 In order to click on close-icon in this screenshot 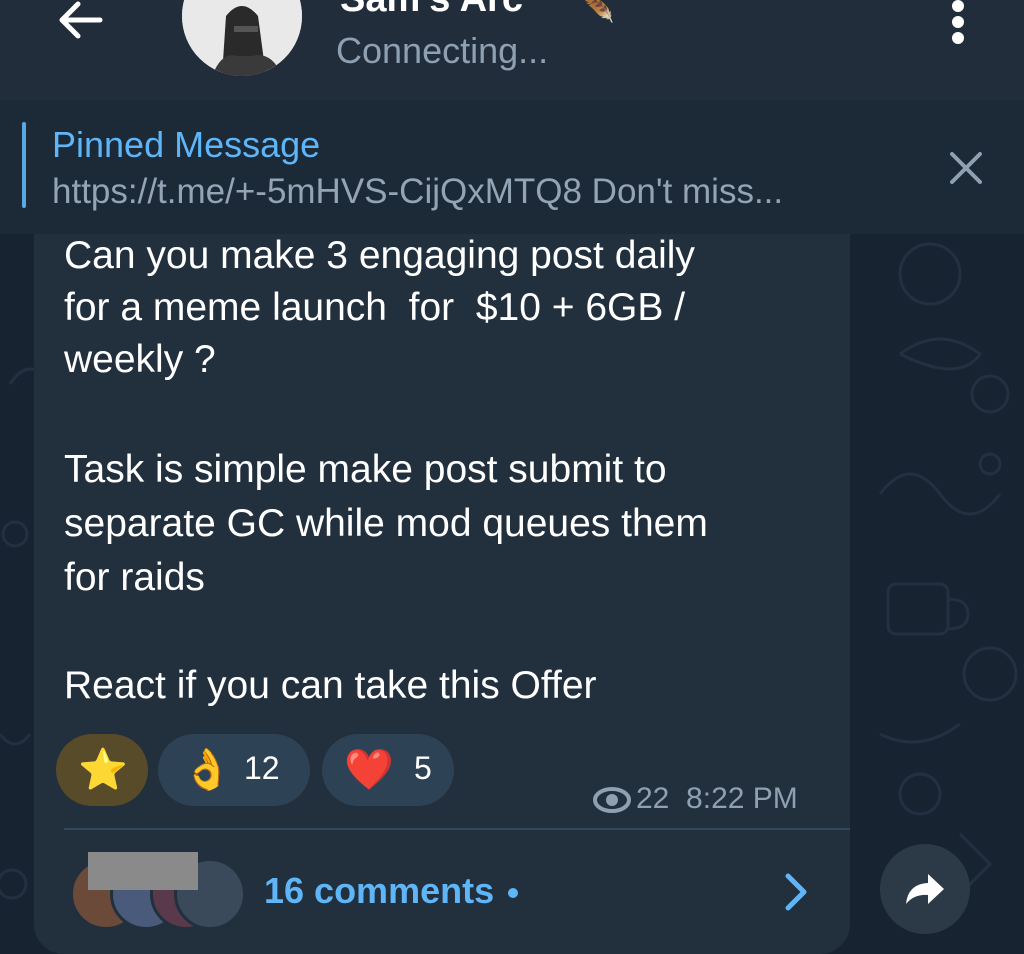, I will do `click(966, 168)`.